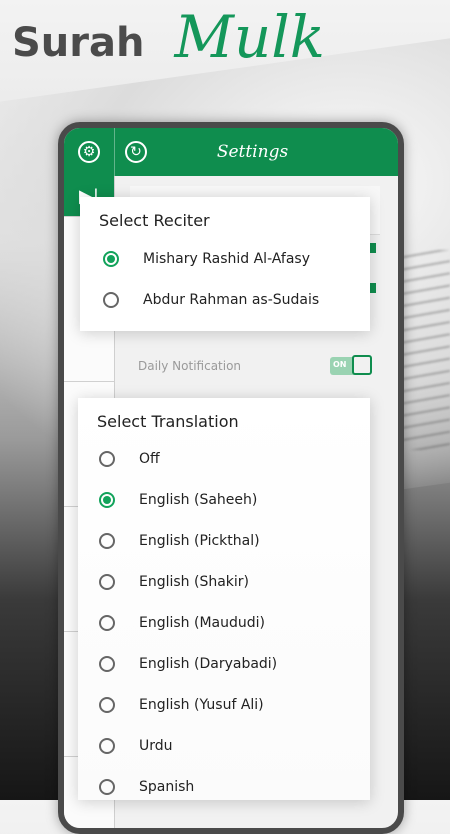 The width and height of the screenshot is (450, 834). I want to click on settings-button: ⚙, so click(89, 152).